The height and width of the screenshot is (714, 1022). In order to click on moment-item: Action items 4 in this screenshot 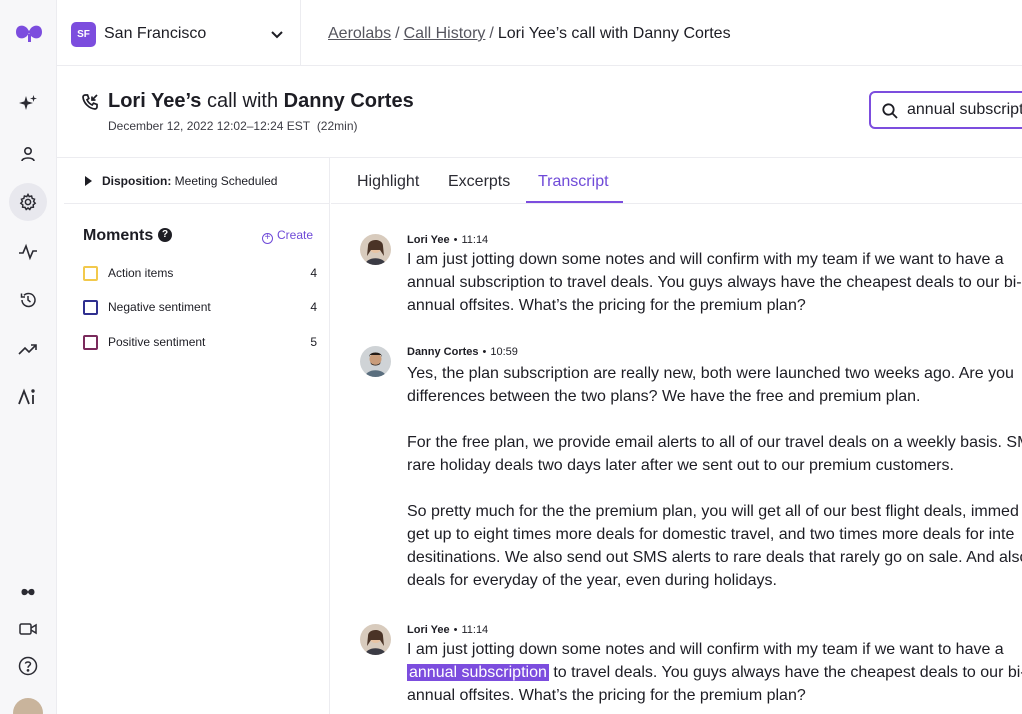, I will do `click(200, 274)`.